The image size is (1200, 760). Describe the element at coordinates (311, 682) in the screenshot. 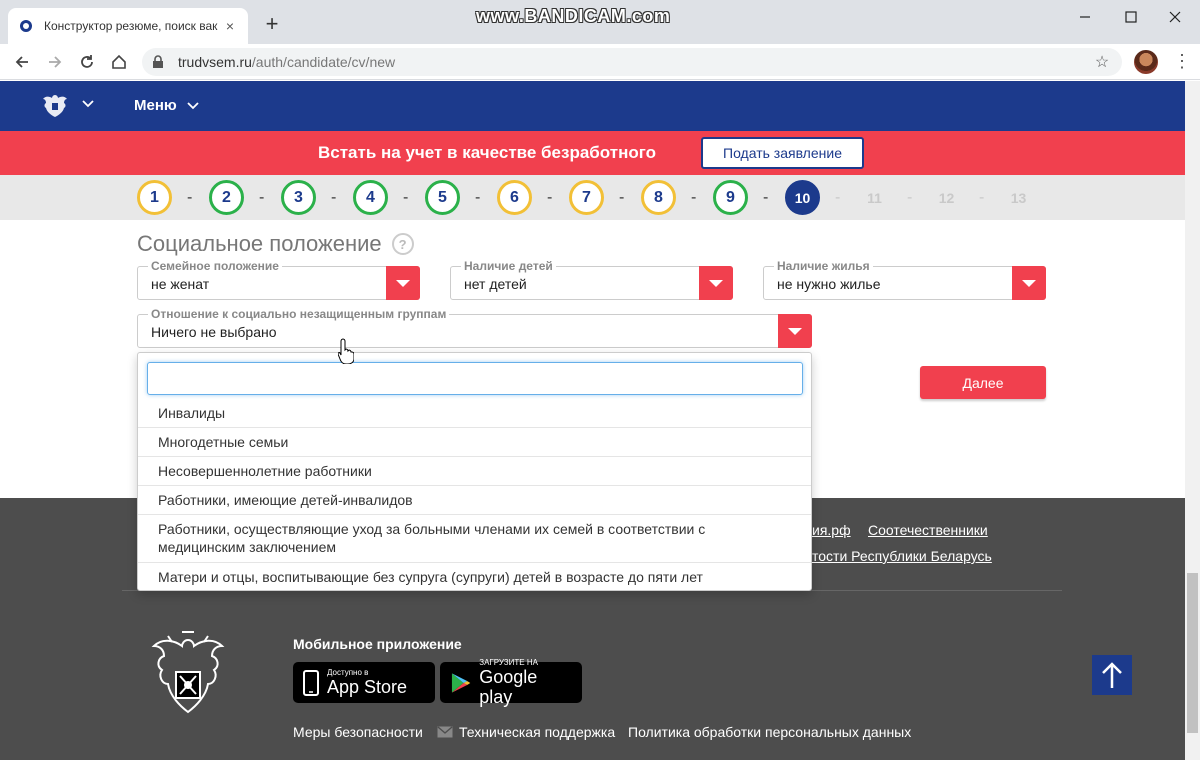

I see `phone-icon` at that location.